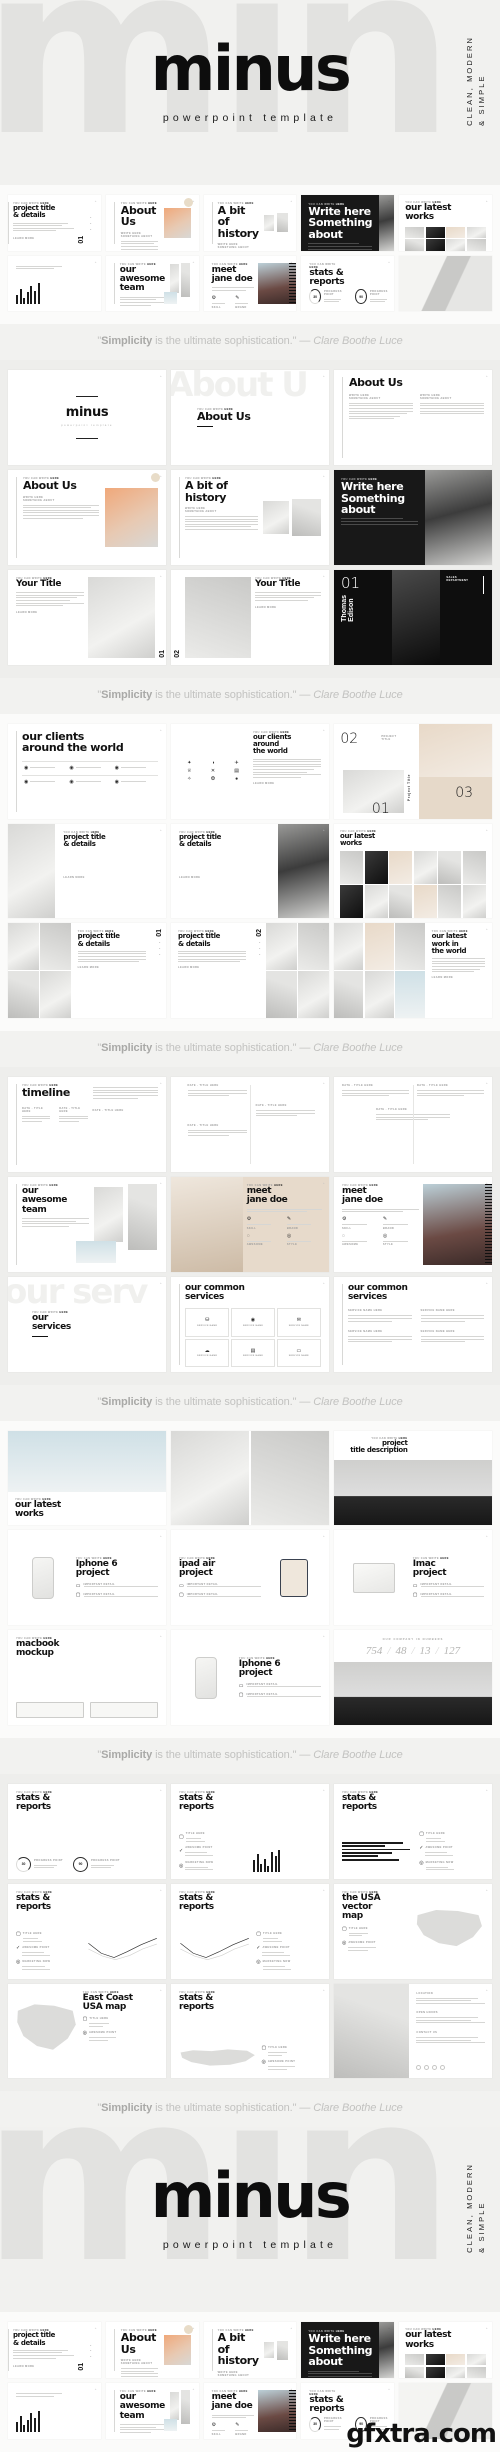  Describe the element at coordinates (348, 608) in the screenshot. I see `person-name: Thomas Edison` at that location.